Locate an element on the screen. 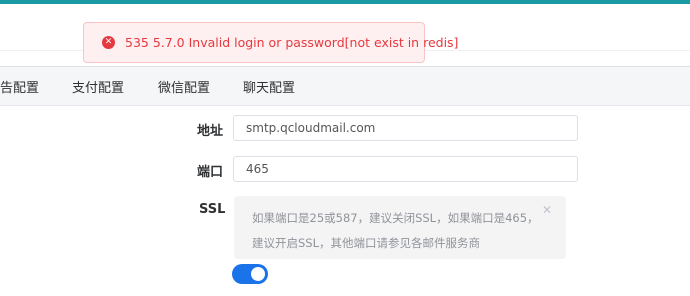 This screenshot has height=296, width=690. top-accent-bar is located at coordinates (345, 2).